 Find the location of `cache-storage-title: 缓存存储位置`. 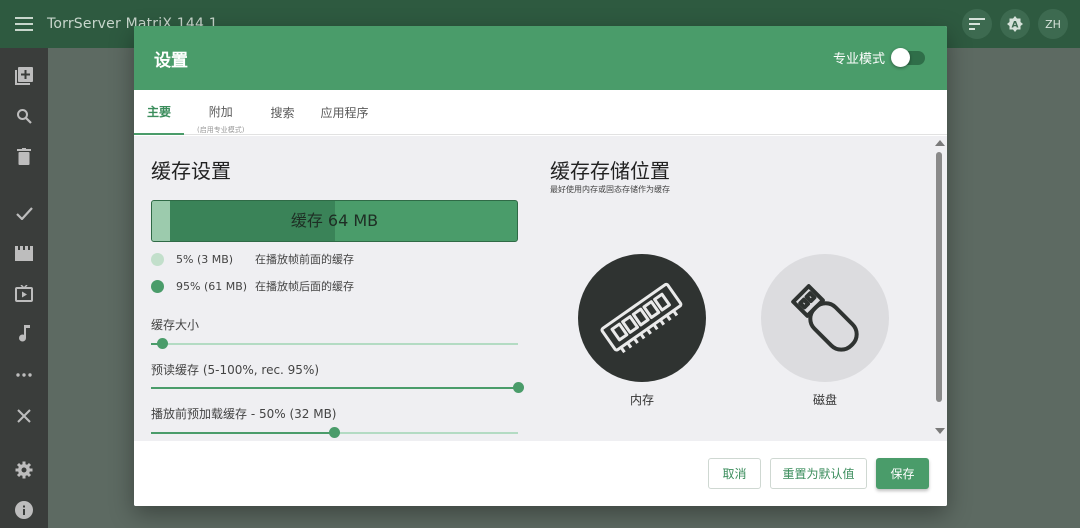

cache-storage-title: 缓存存储位置 is located at coordinates (610, 171).